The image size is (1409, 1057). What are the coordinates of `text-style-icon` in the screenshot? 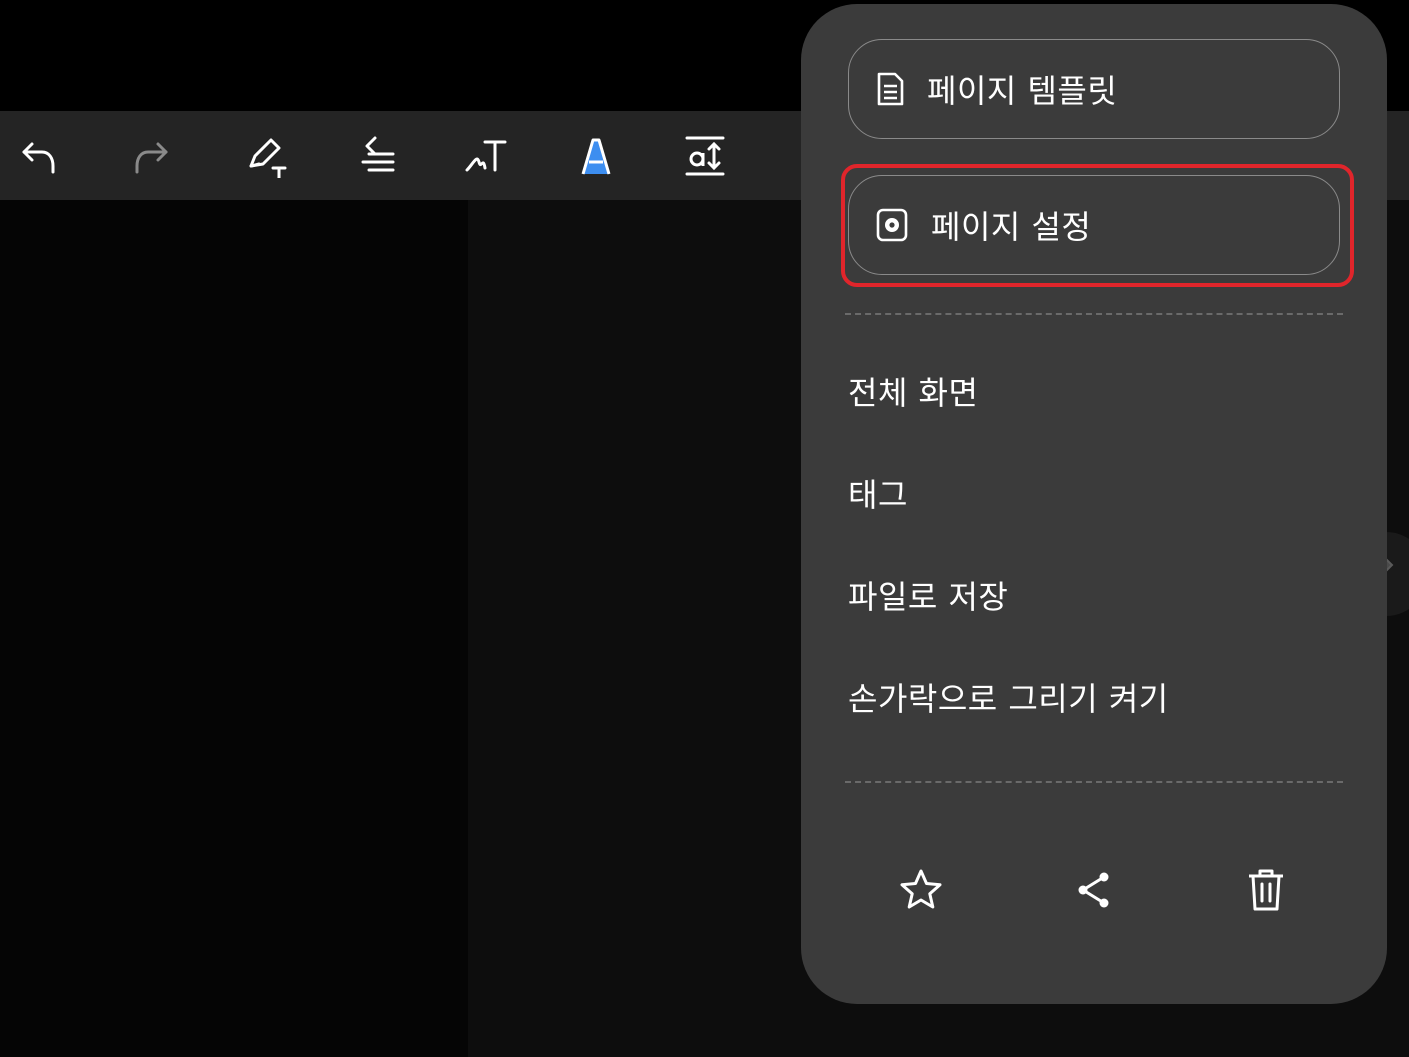 It's located at (596, 156).